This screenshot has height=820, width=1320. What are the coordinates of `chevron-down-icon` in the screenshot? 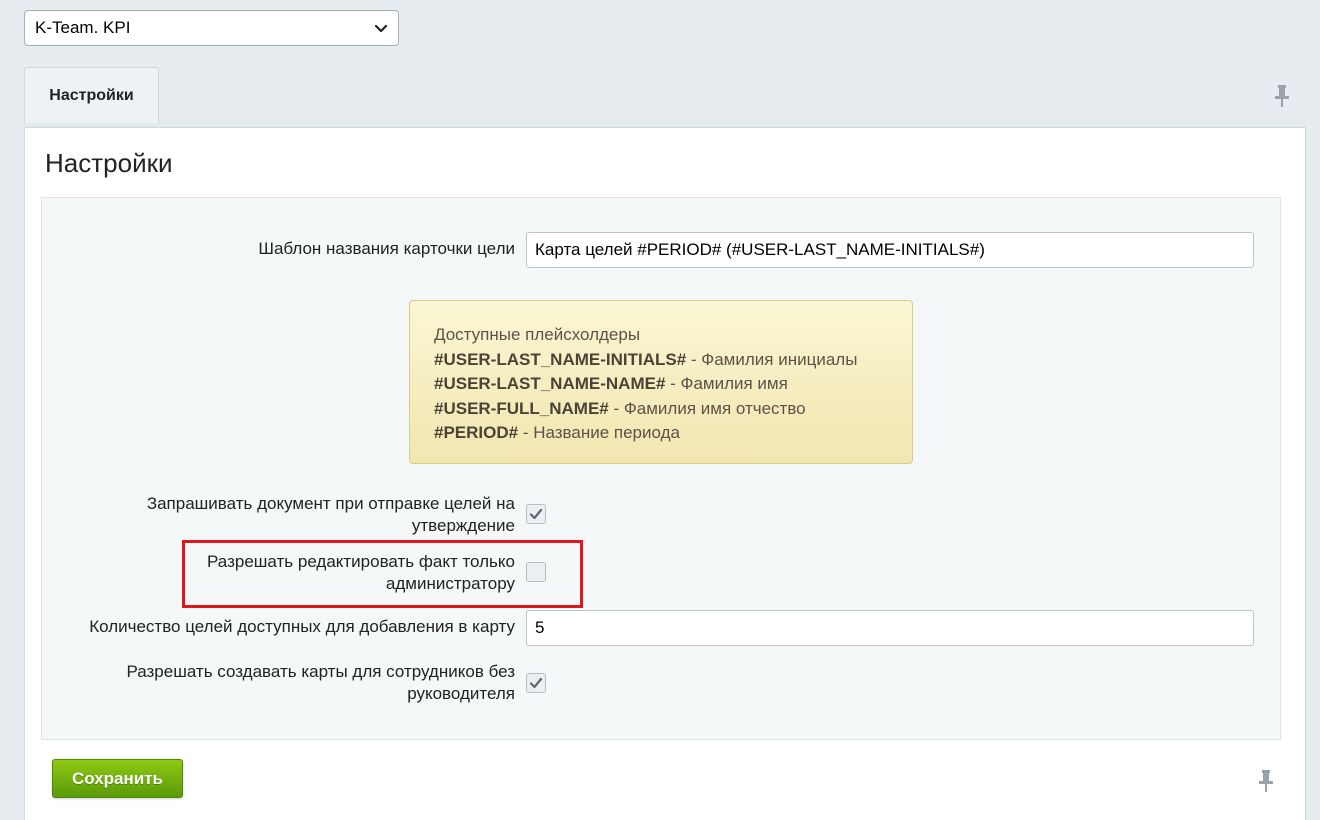 It's located at (381, 28).